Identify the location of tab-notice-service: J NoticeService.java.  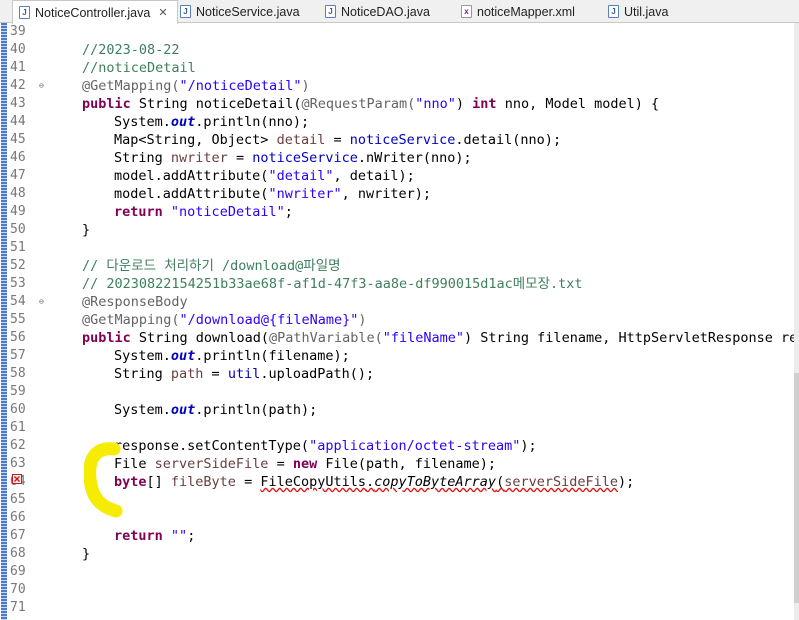
(240, 11).